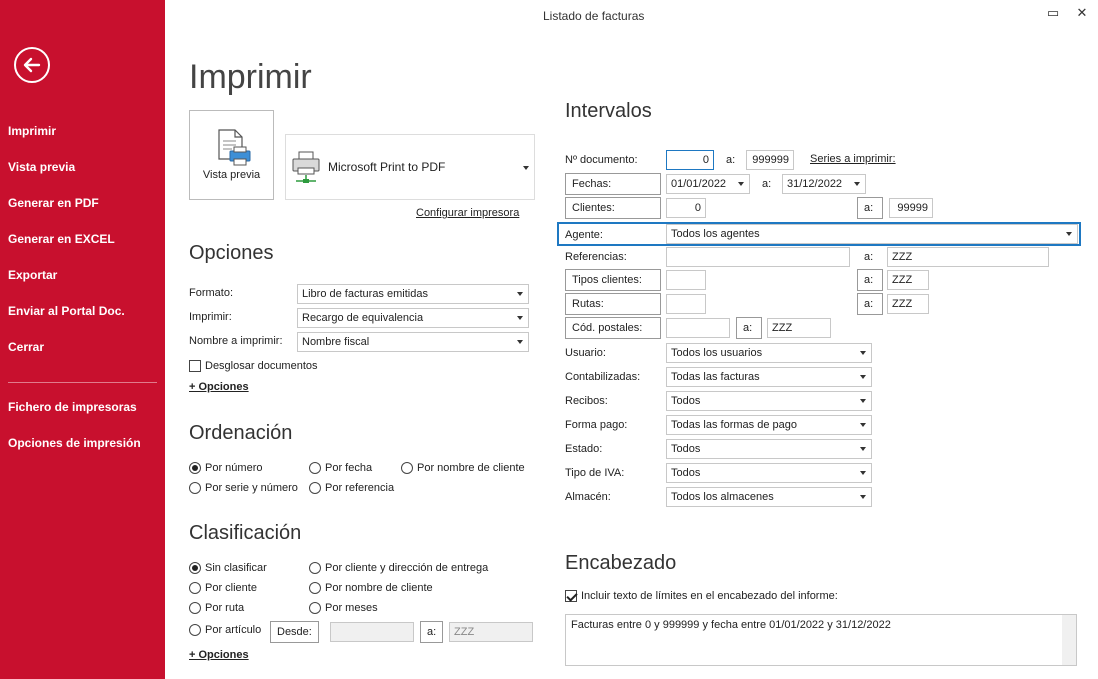  I want to click on imprimir-value: Recargo de equivalencia, so click(363, 318).